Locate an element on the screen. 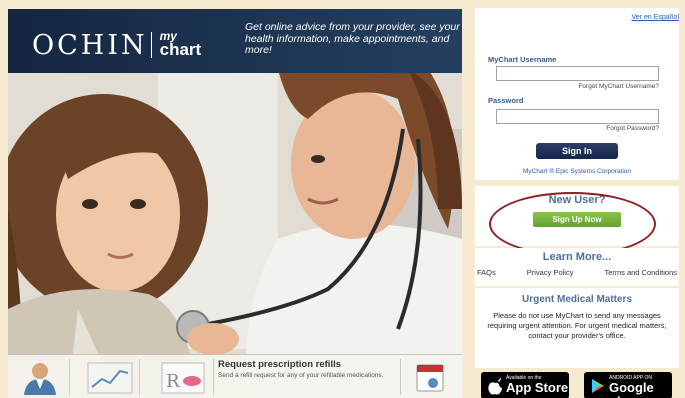 This screenshot has width=685, height=398. feature-tile-doctor is located at coordinates (41, 377).